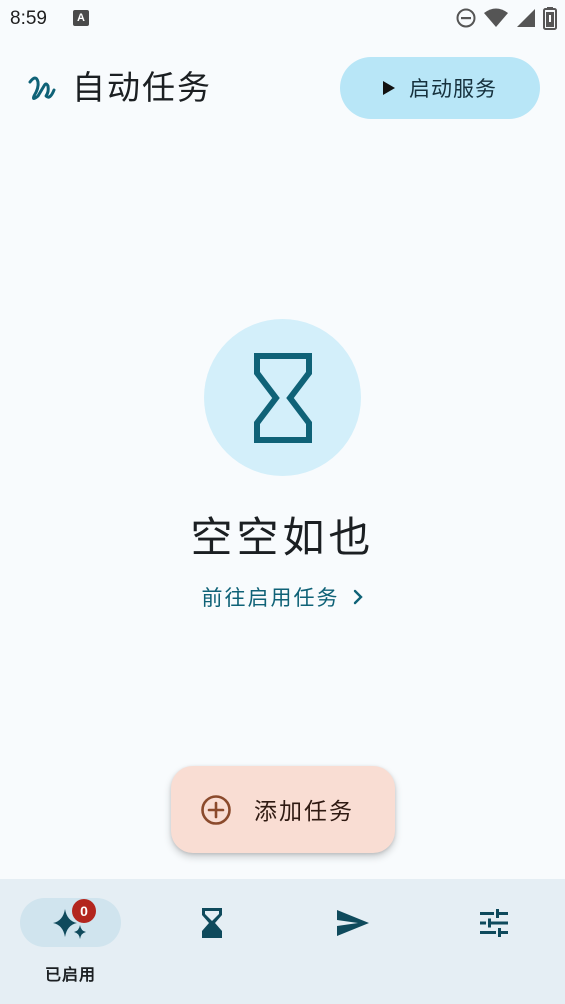 The width and height of the screenshot is (565, 1004). I want to click on empty-state-illustration, so click(282, 397).